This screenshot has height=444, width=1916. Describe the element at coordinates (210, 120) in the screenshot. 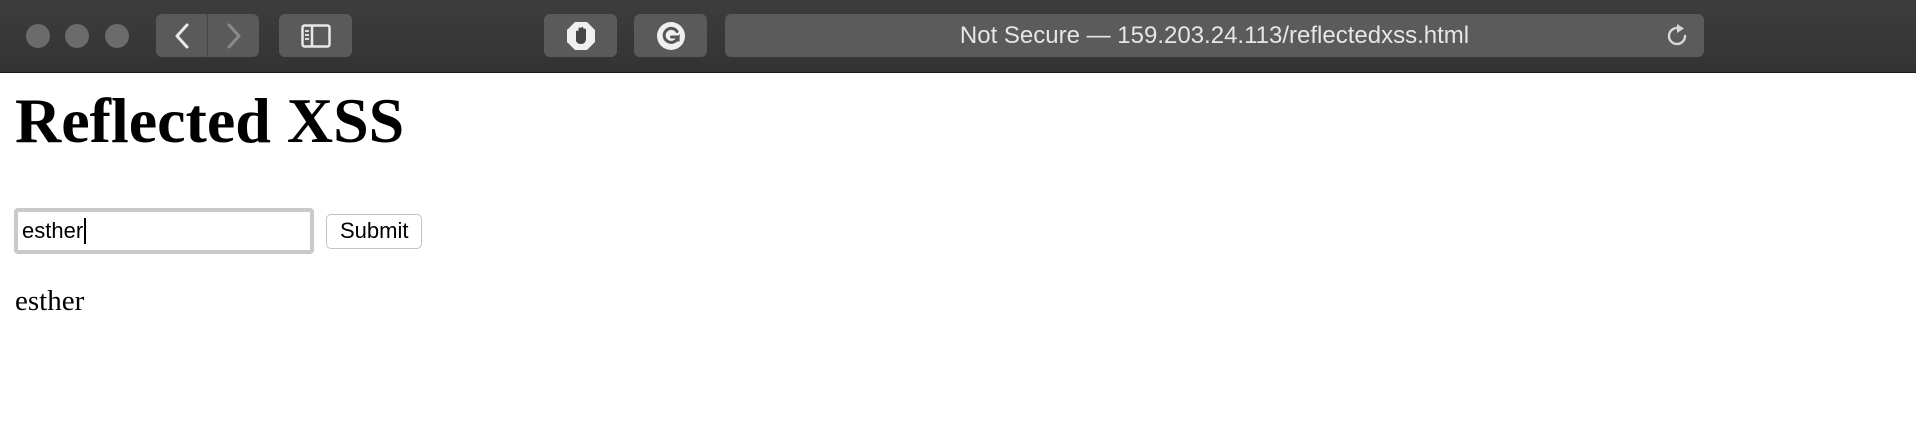

I see `page-title: Reflected XSS` at that location.